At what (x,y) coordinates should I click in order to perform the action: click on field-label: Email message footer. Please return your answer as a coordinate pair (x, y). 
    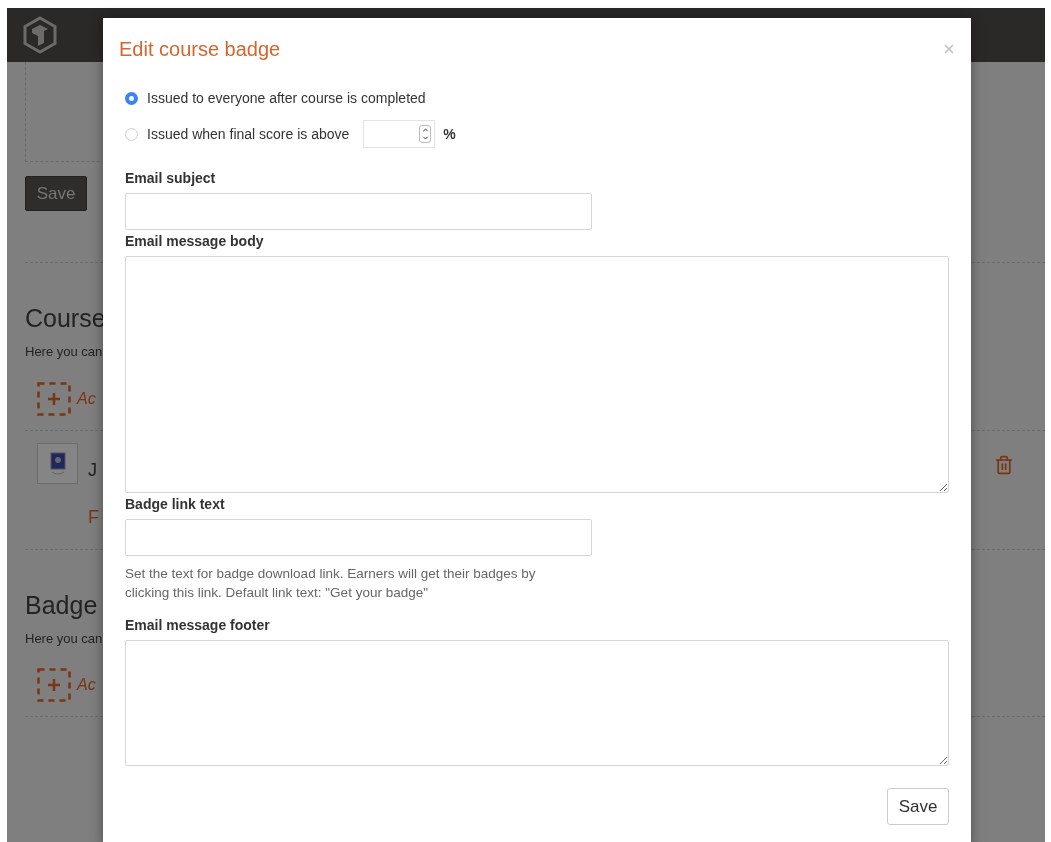
    Looking at the image, I should click on (198, 625).